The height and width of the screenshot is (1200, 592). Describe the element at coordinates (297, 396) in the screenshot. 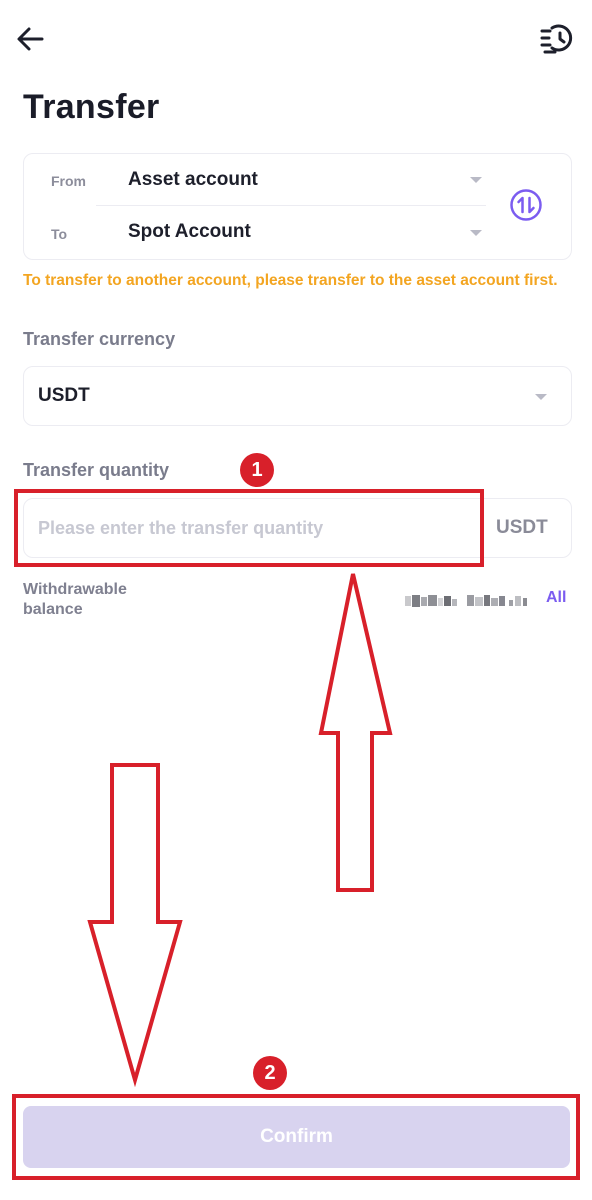

I see `currency-select` at that location.